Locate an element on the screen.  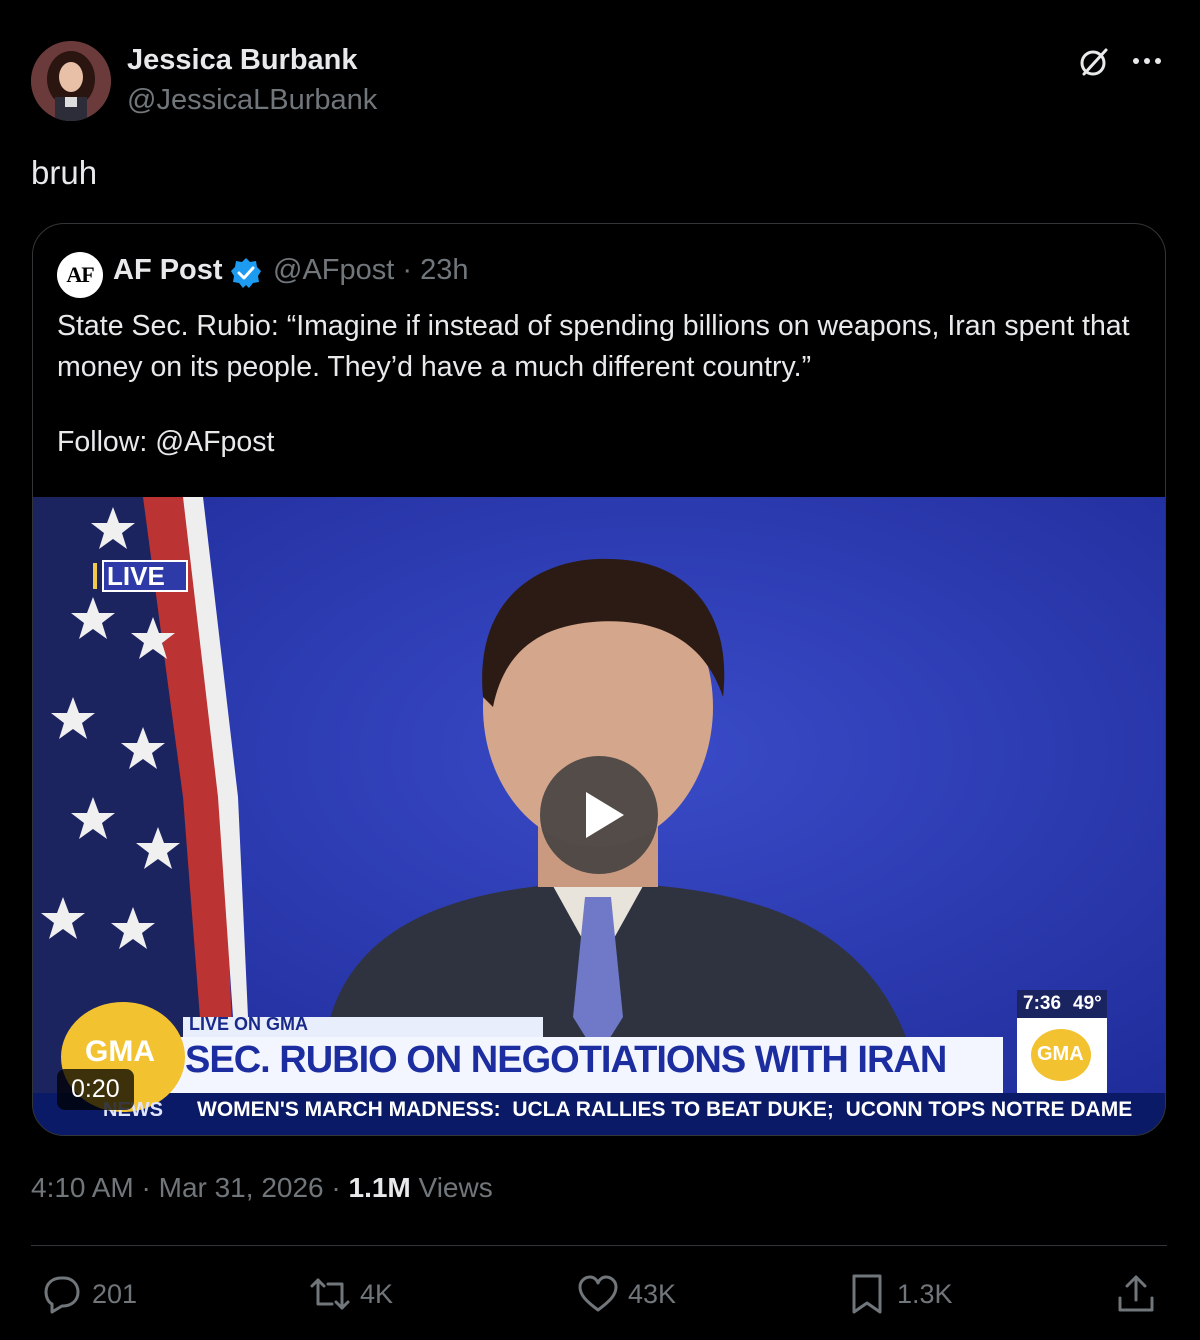
video-headline: SEC. RUBIO ON NEGOTIATIONS WITH IRAN is located at coordinates (566, 1060).